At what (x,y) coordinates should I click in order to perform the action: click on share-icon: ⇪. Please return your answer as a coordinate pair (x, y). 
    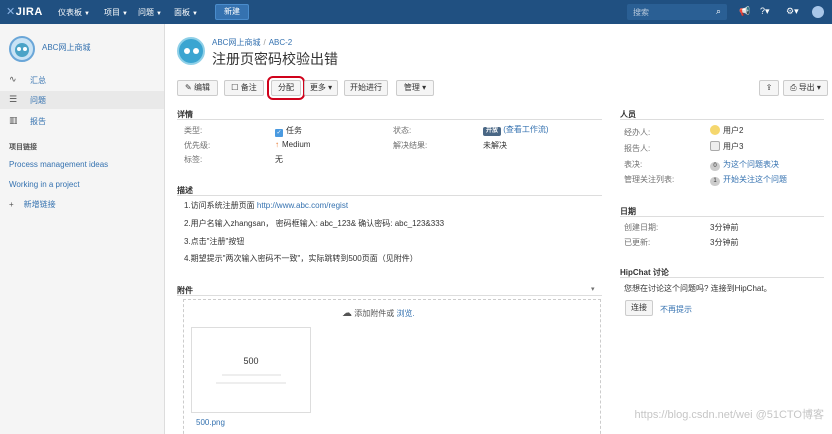
    Looking at the image, I should click on (769, 87).